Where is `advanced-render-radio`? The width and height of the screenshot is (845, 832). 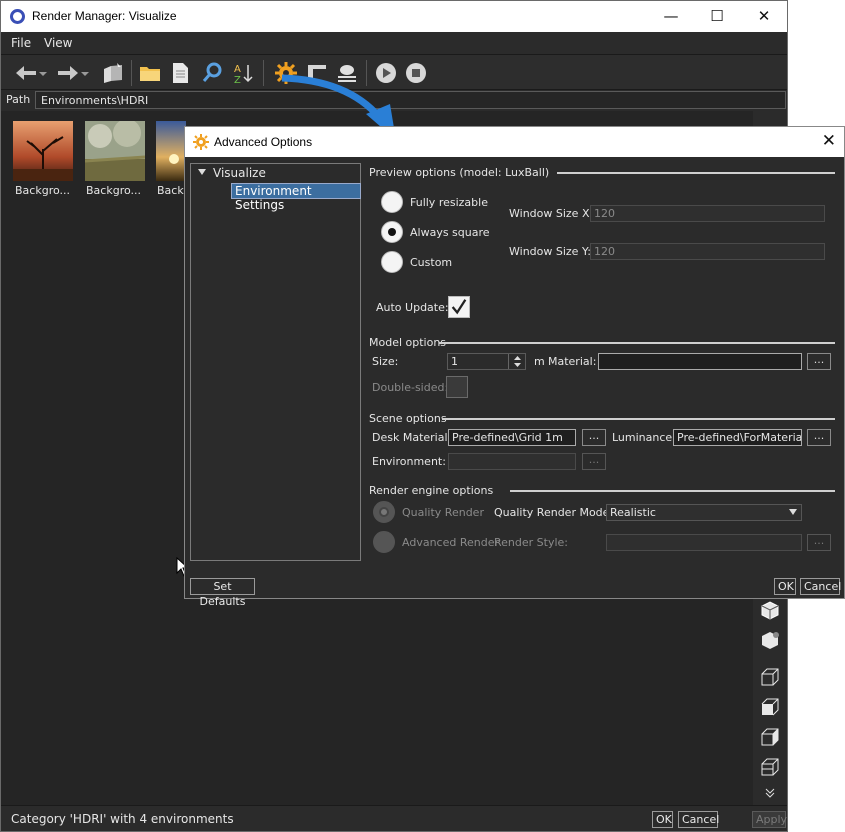 advanced-render-radio is located at coordinates (384, 542).